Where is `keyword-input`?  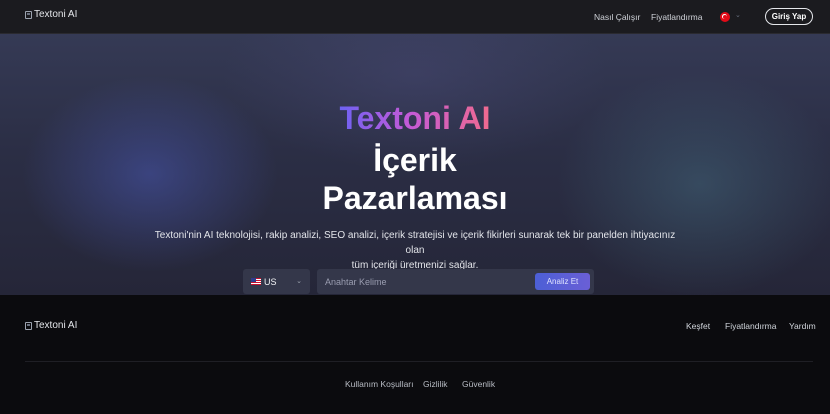 keyword-input is located at coordinates (425, 281).